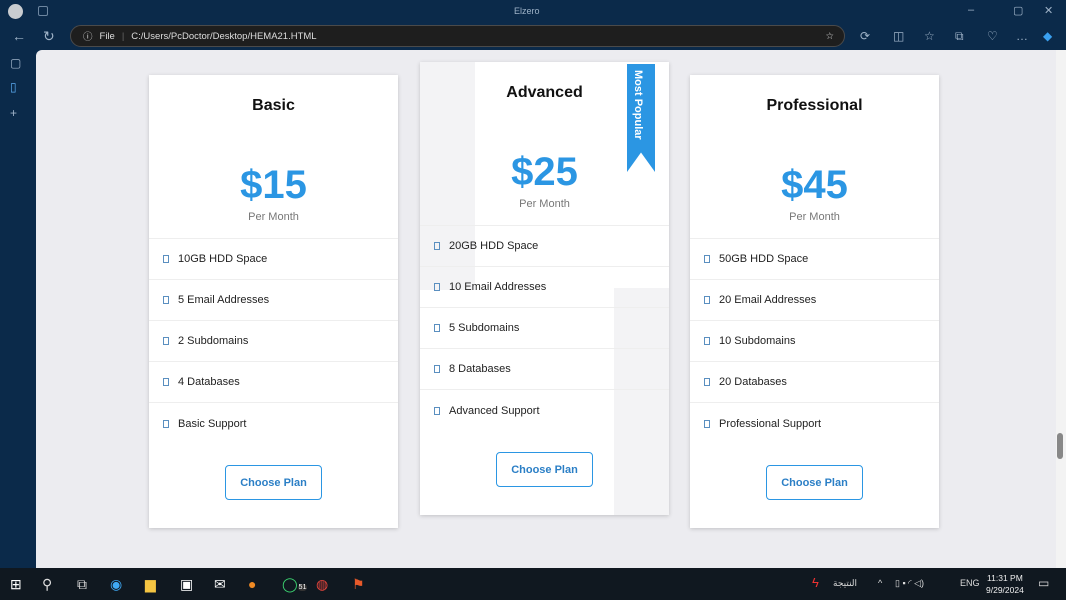  I want to click on task-view-icon: ⧉, so click(82, 584).